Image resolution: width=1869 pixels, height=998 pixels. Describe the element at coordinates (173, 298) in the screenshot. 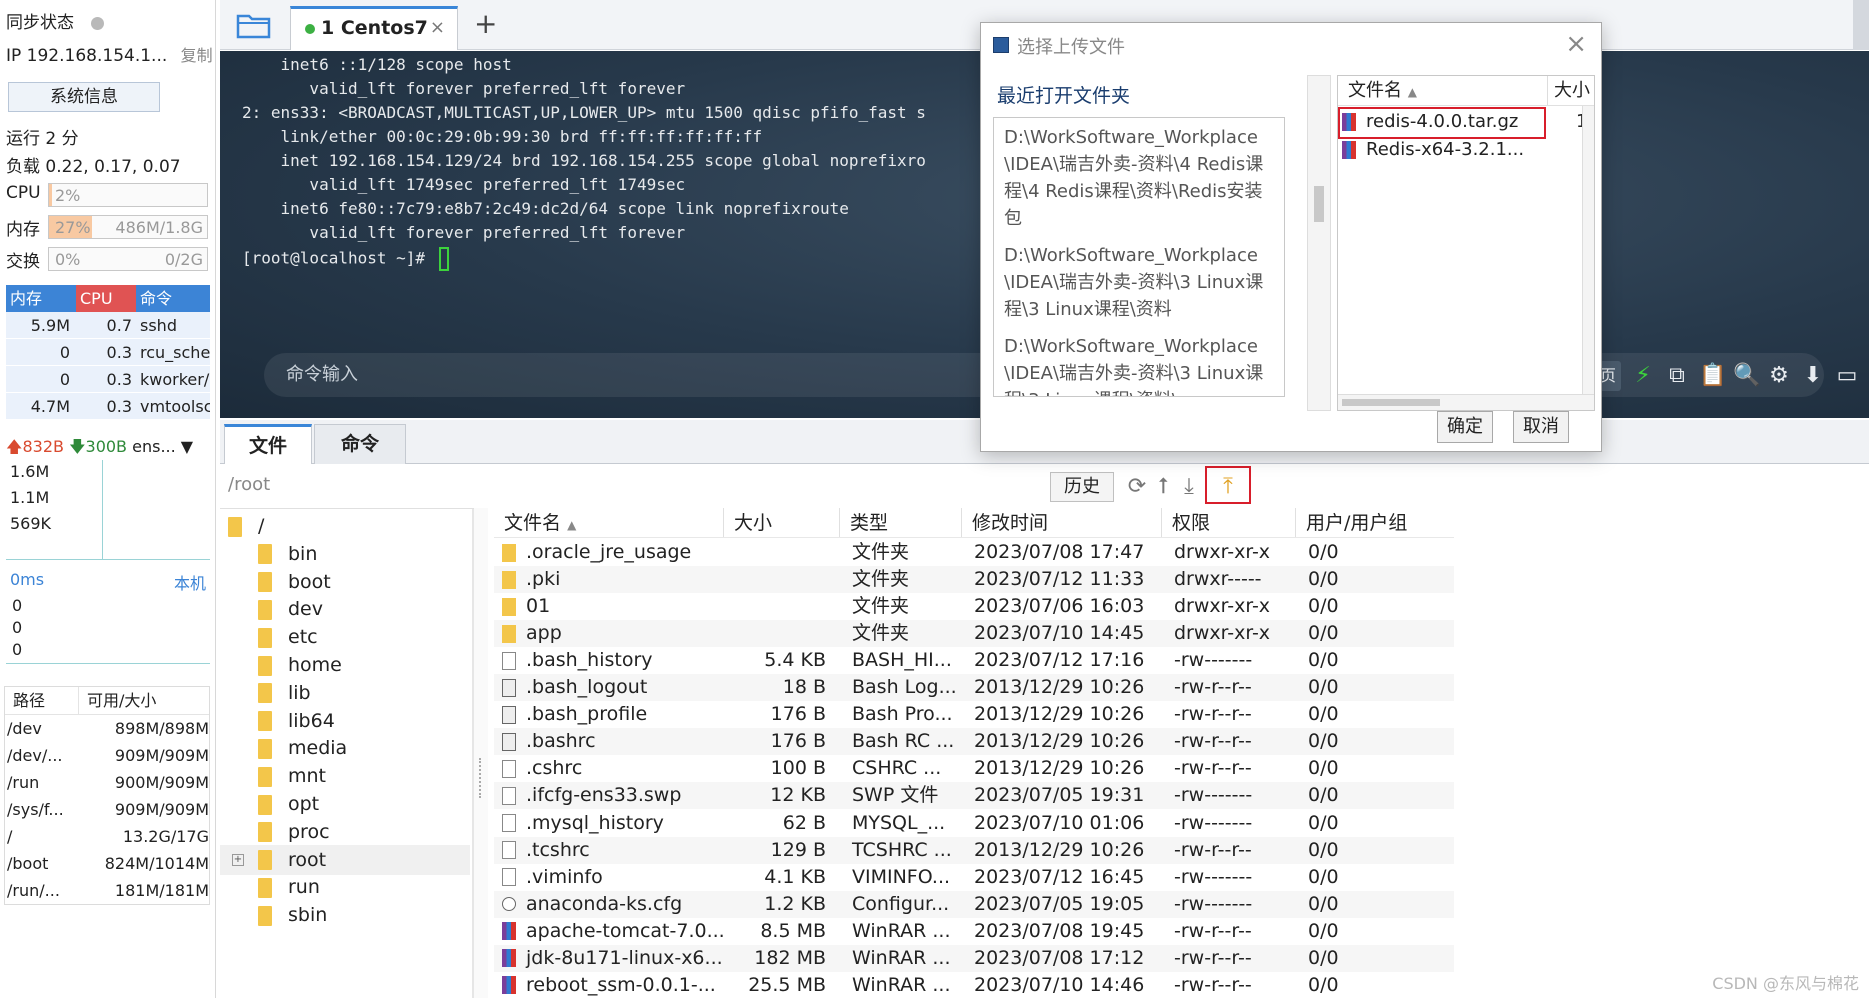

I see `proc-col-cmd: 命令` at that location.